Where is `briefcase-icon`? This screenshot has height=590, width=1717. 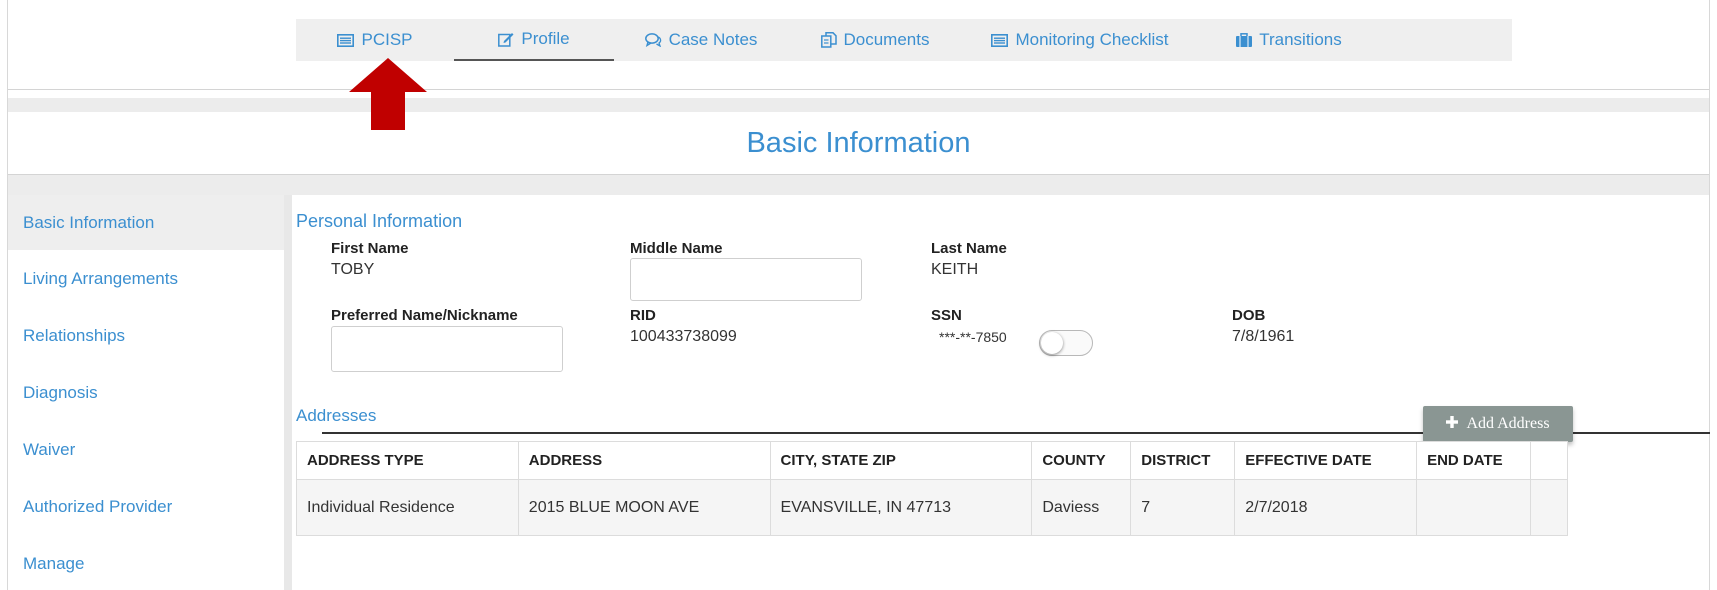
briefcase-icon is located at coordinates (1244, 40).